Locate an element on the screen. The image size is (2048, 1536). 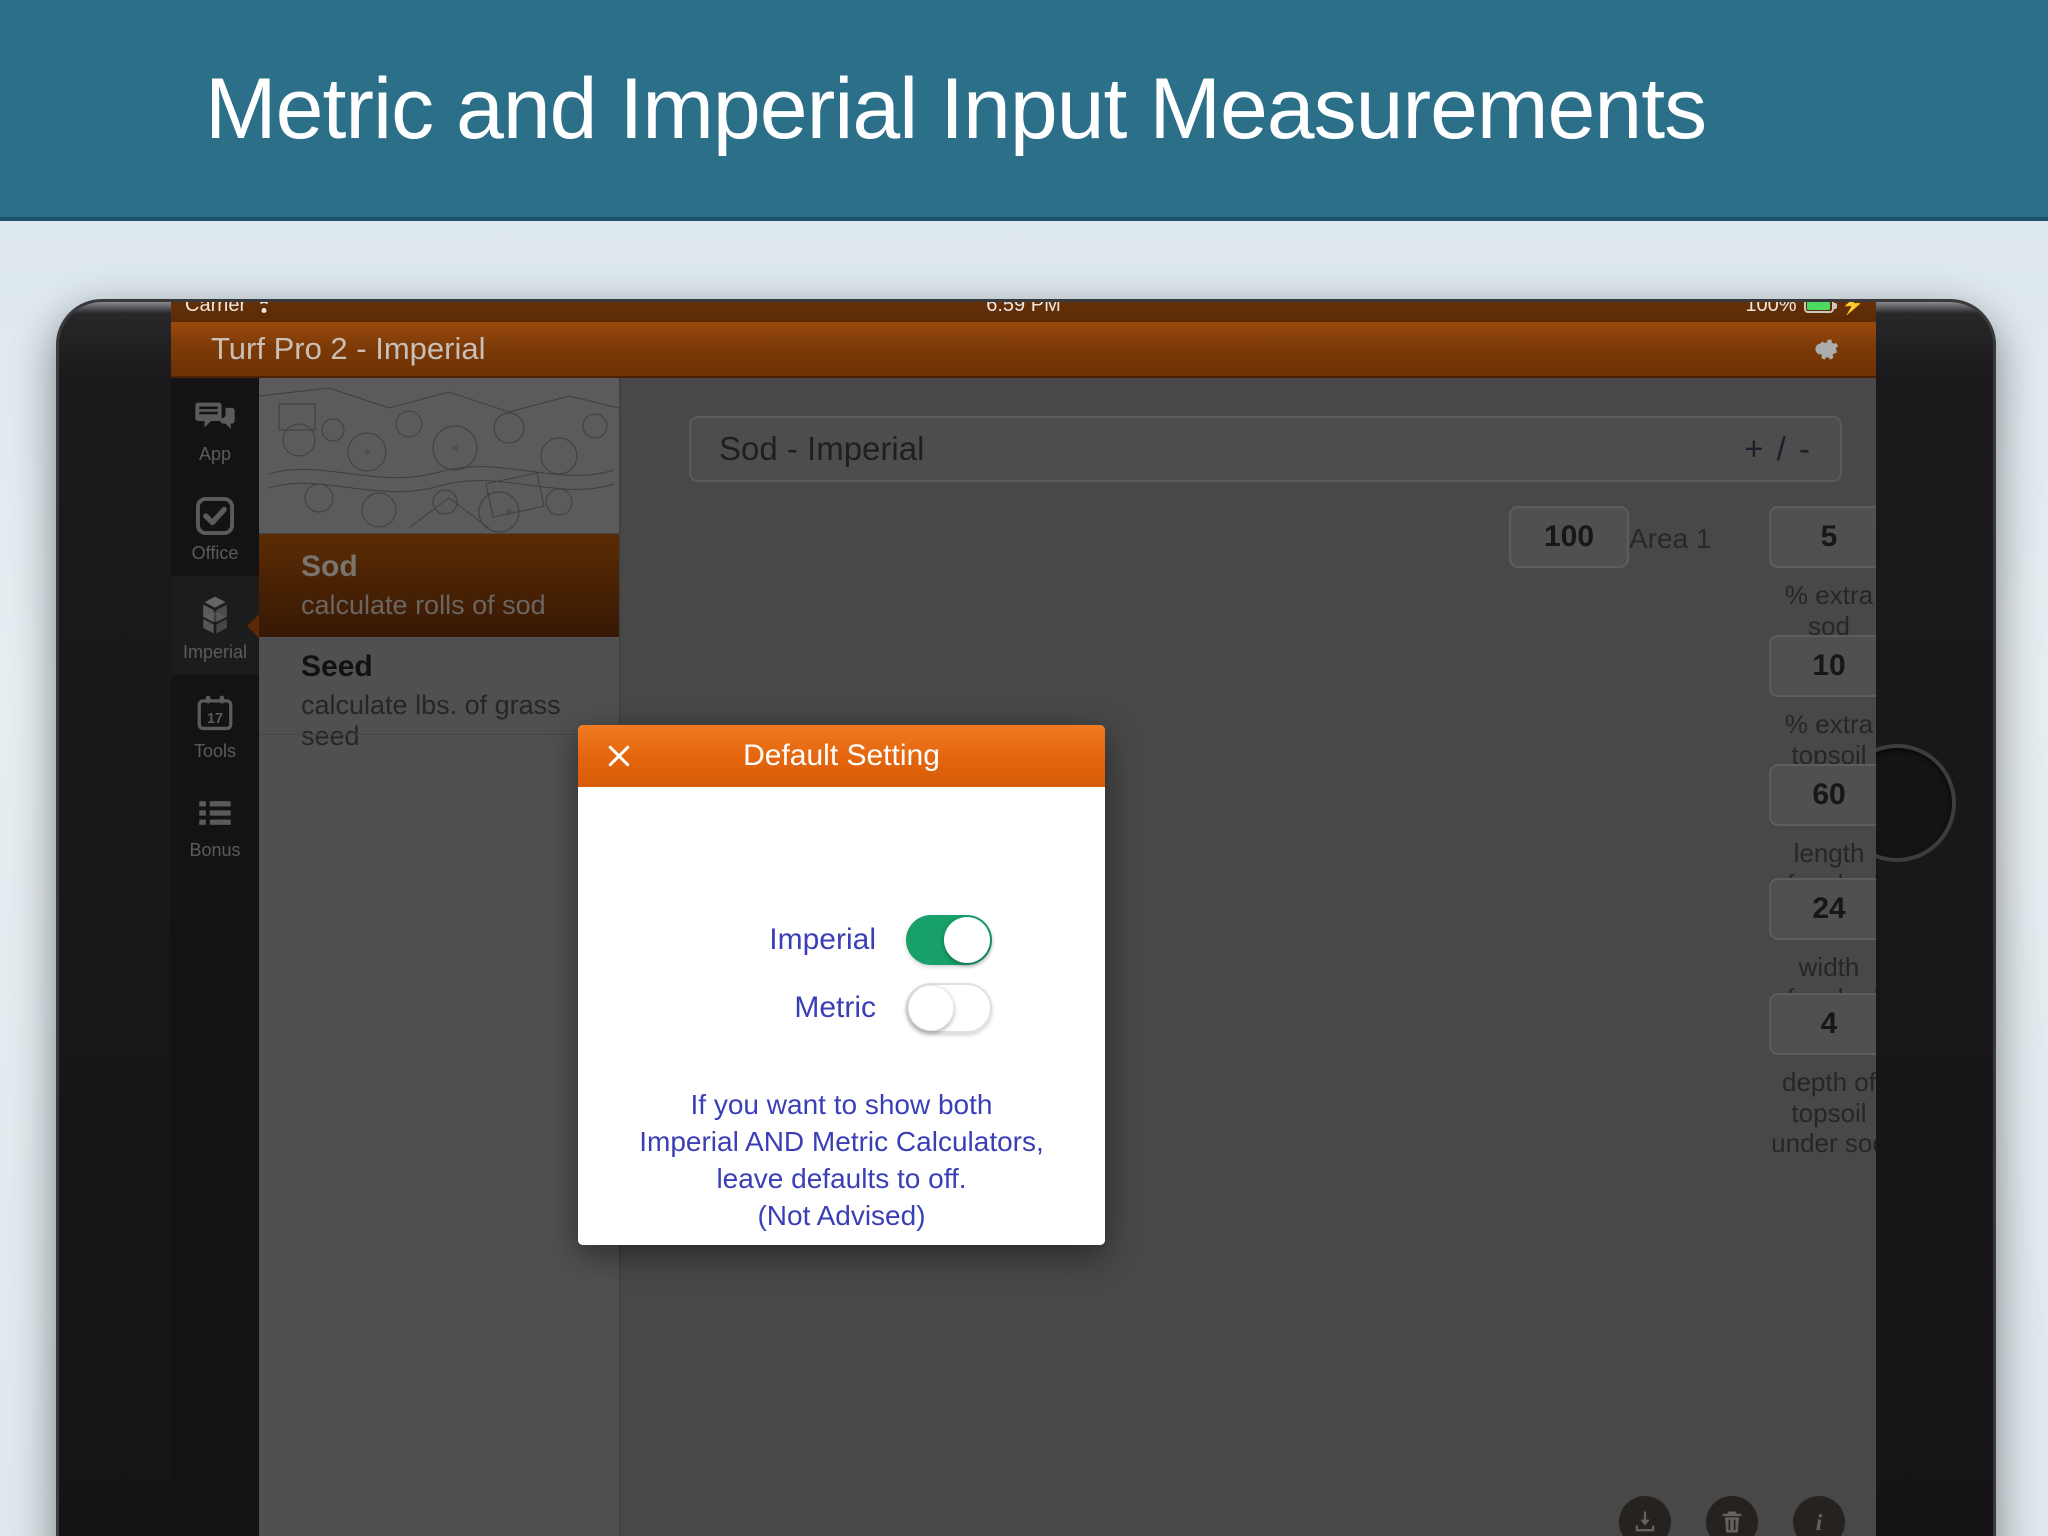
app-nav-bar: Turf Pro 2 - Imperial is located at coordinates (1023, 350).